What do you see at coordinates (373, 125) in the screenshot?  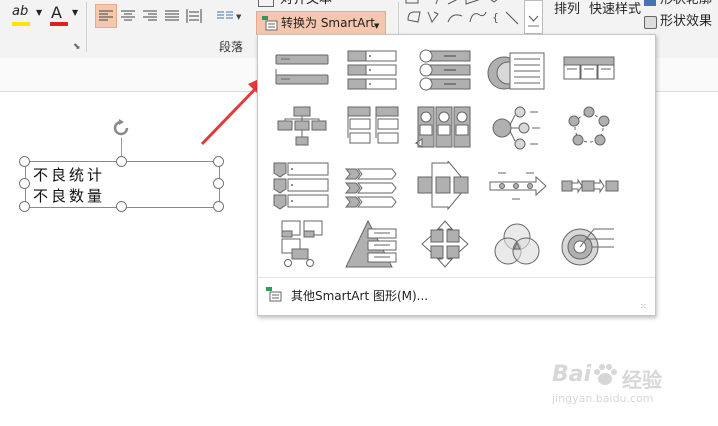 I see `hierarchy-list-icon` at bounding box center [373, 125].